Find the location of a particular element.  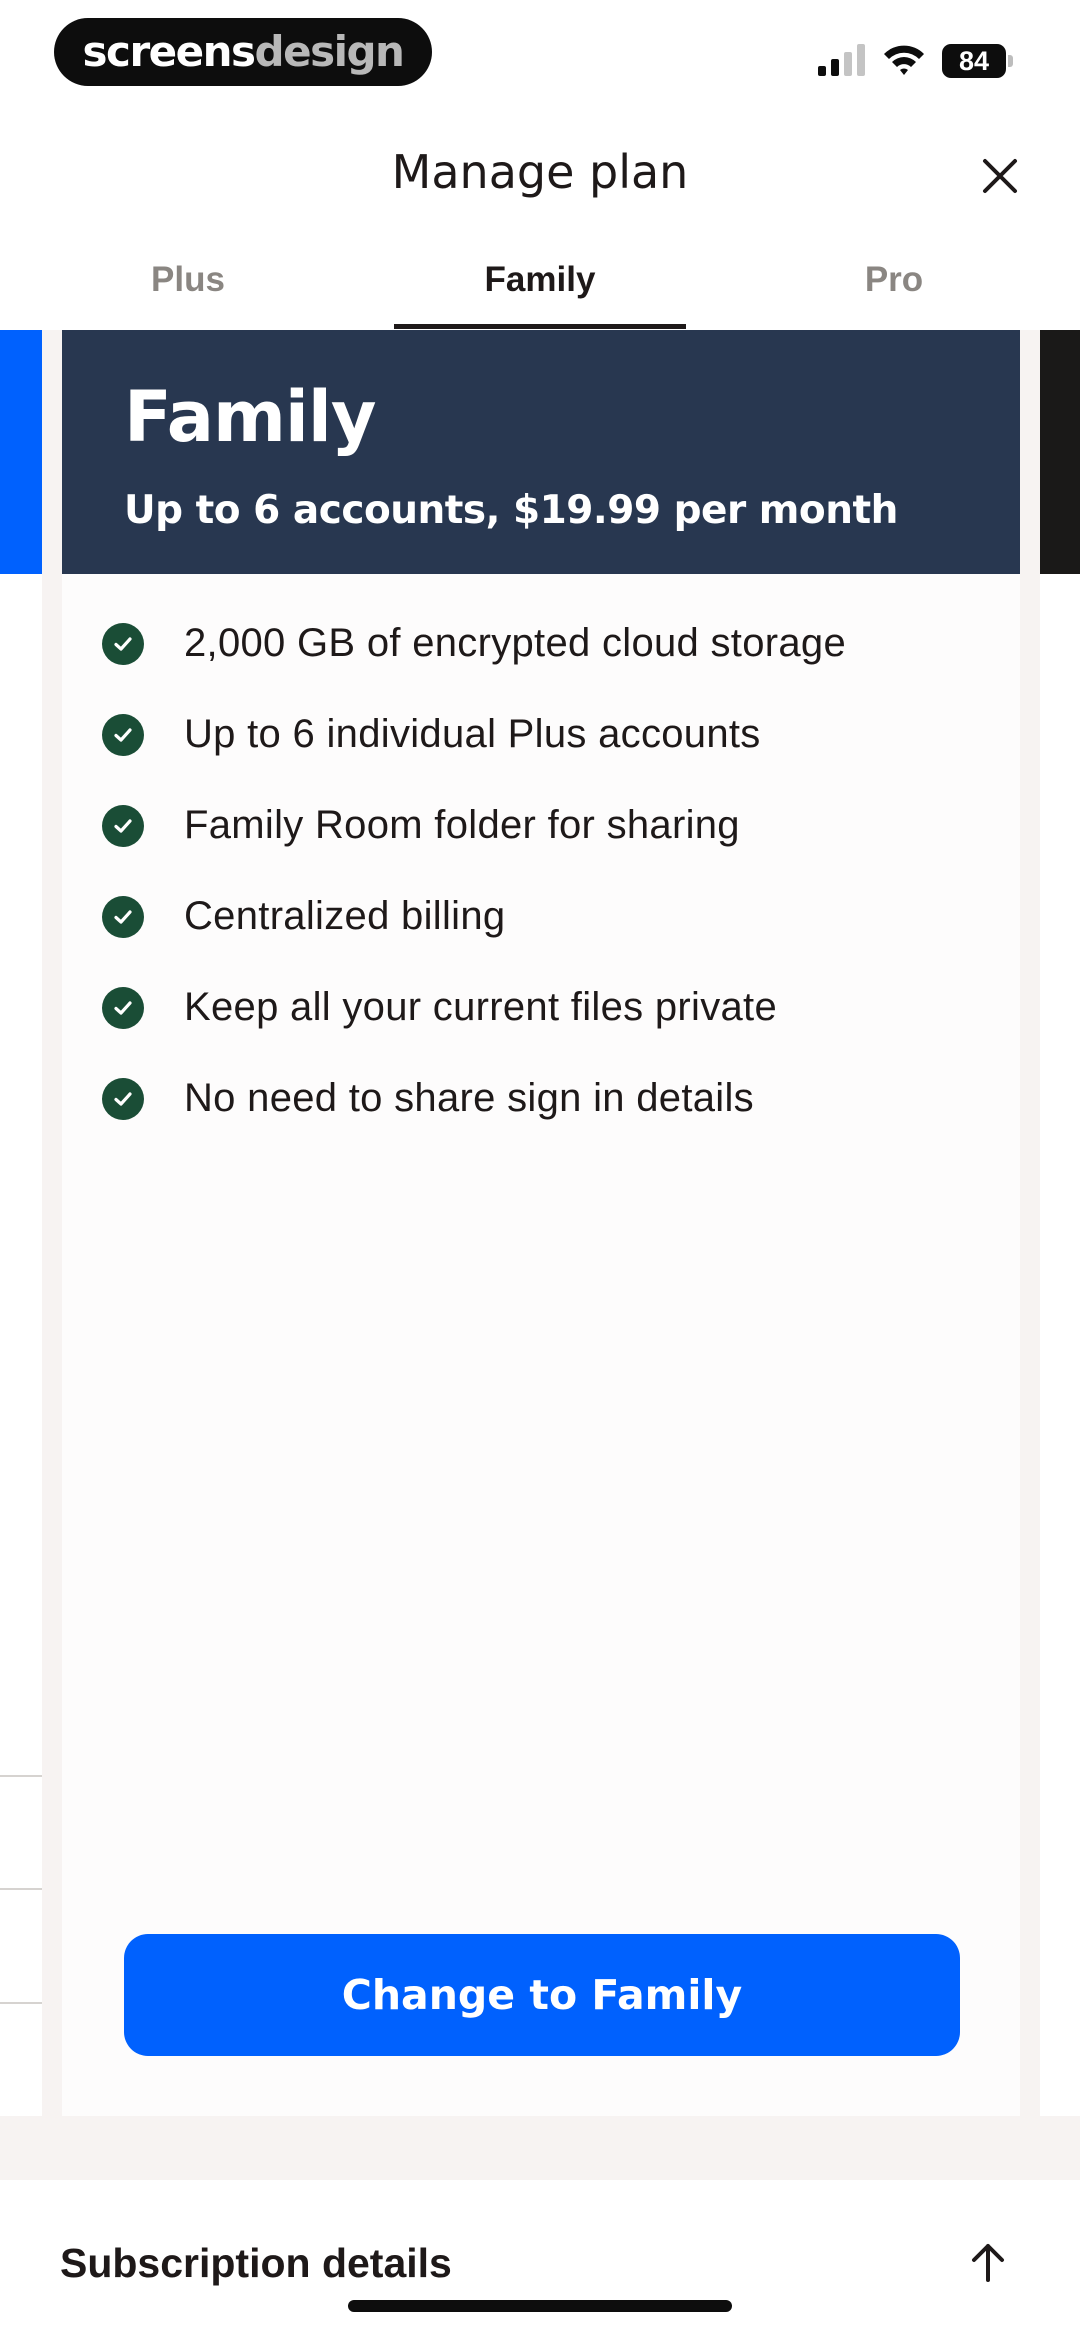

tab-plus: Plus is located at coordinates (188, 290).